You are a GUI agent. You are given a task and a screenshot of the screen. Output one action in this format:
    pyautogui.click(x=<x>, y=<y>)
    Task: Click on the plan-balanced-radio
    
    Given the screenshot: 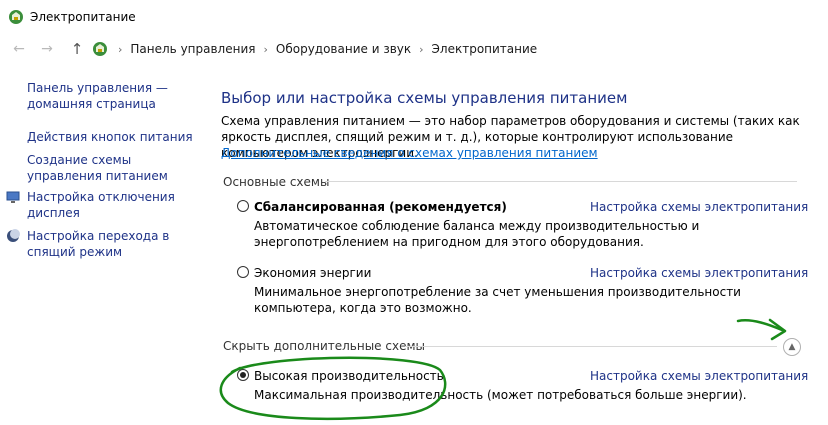 What is the action you would take?
    pyautogui.click(x=243, y=206)
    